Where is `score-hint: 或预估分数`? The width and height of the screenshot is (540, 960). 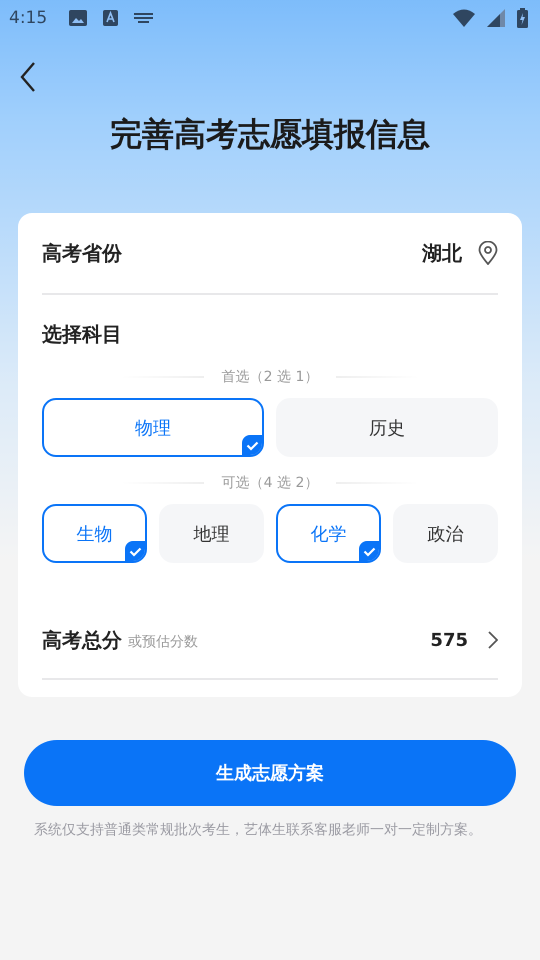
score-hint: 或预估分数 is located at coordinates (163, 642).